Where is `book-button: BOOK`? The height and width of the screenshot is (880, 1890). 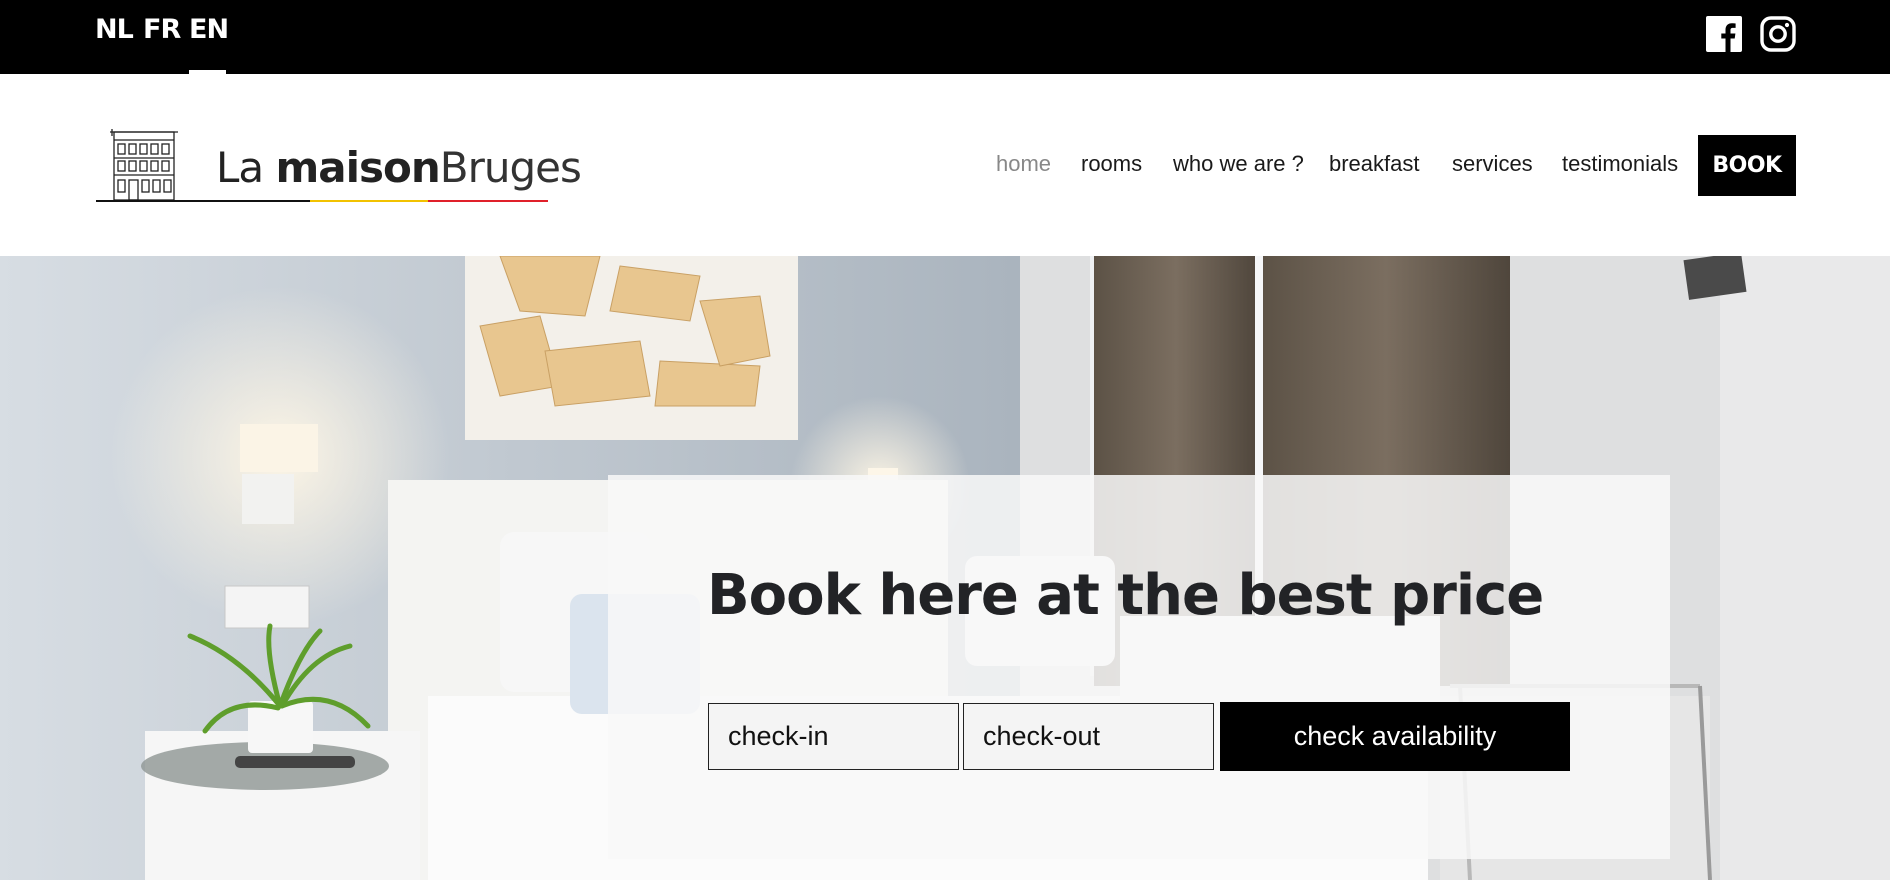 book-button: BOOK is located at coordinates (1747, 165).